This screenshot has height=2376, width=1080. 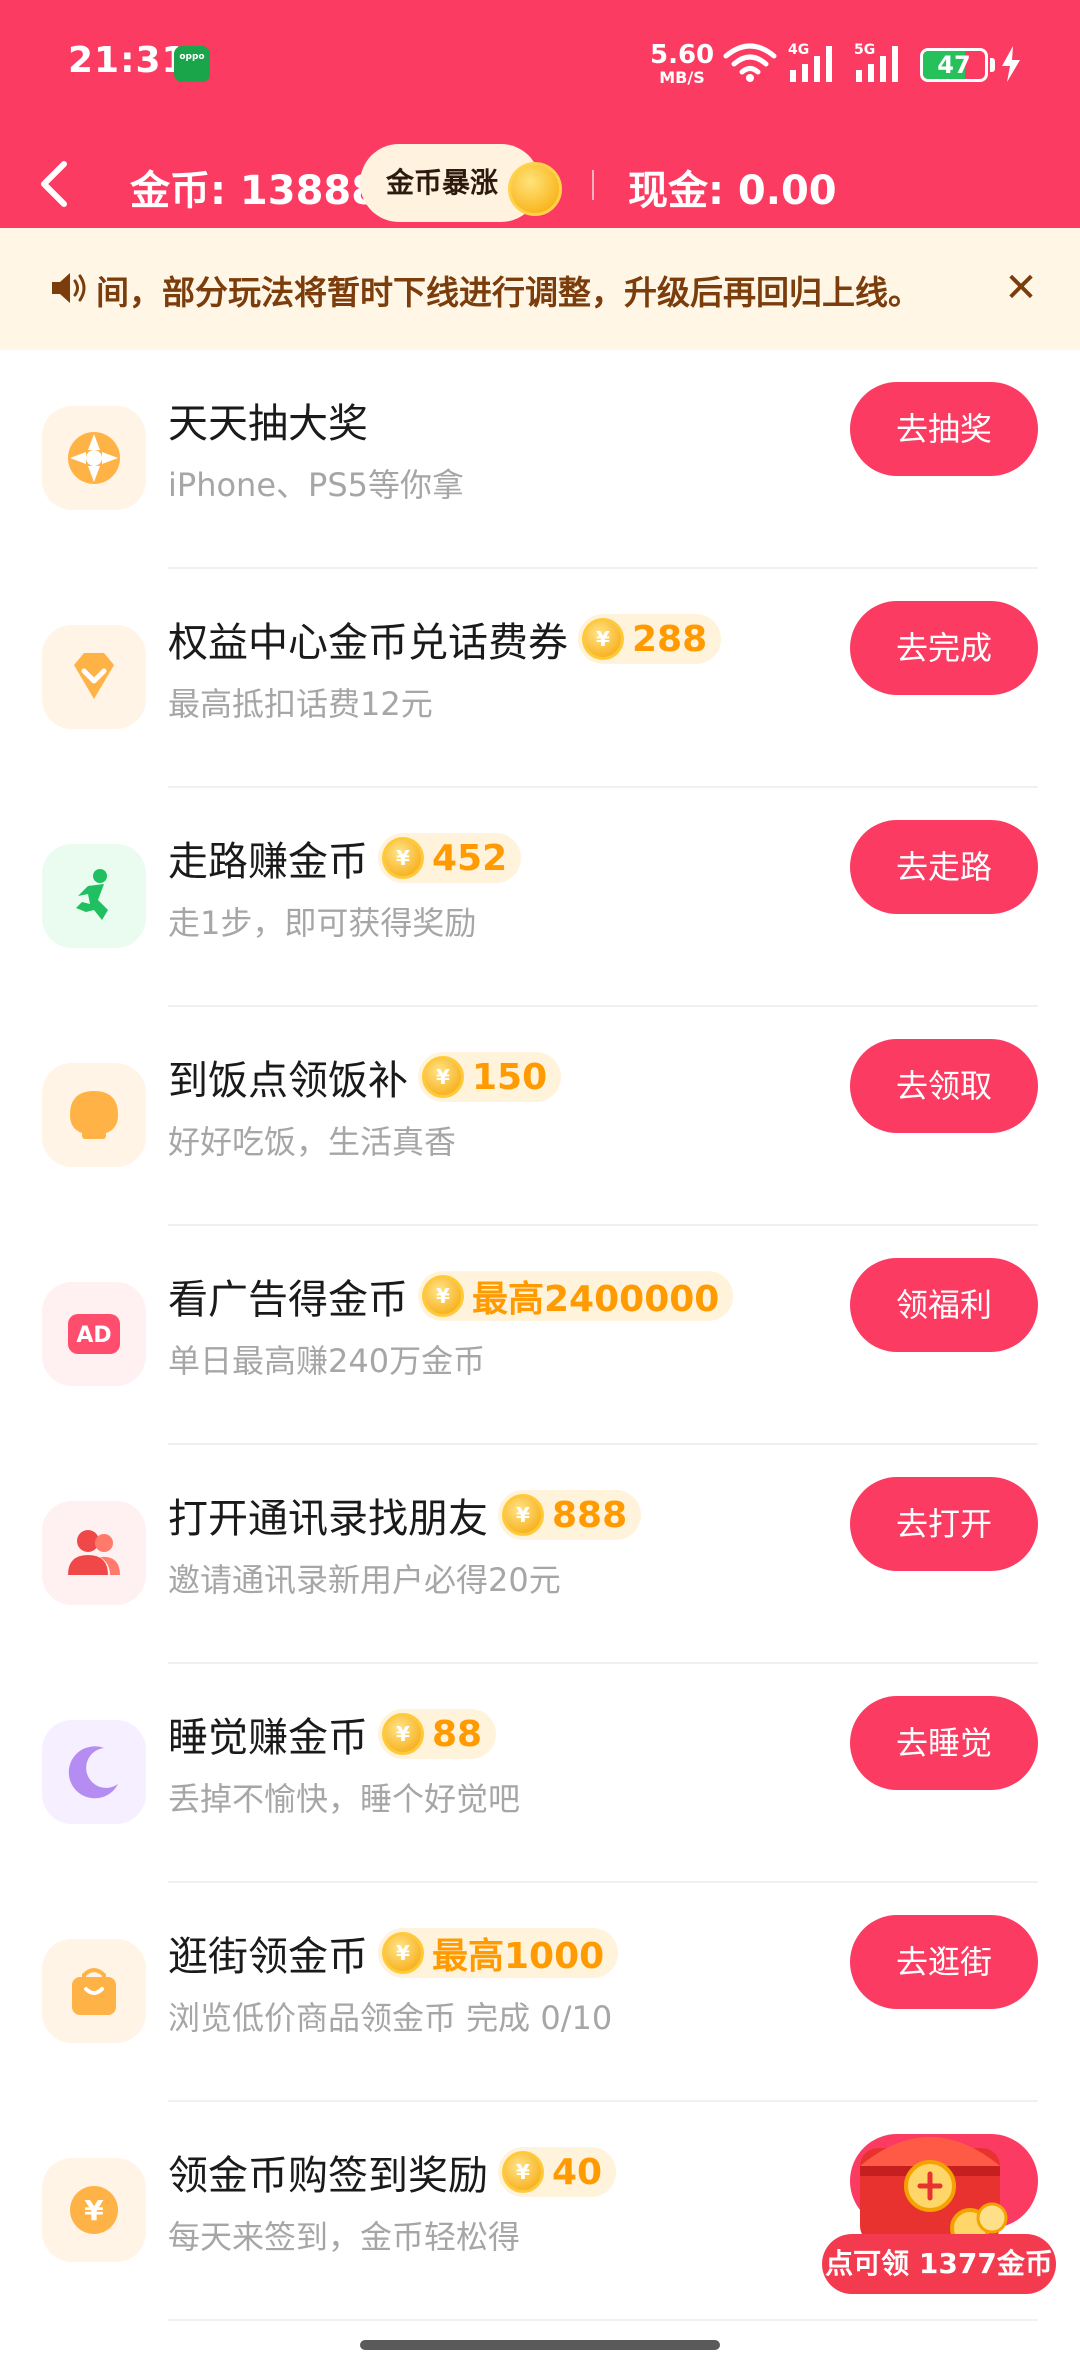 What do you see at coordinates (540, 1554) in the screenshot?
I see `task-row: 打开通讯录找朋友 ¥888 邀请通讯录新用户必得20元 去打开` at bounding box center [540, 1554].